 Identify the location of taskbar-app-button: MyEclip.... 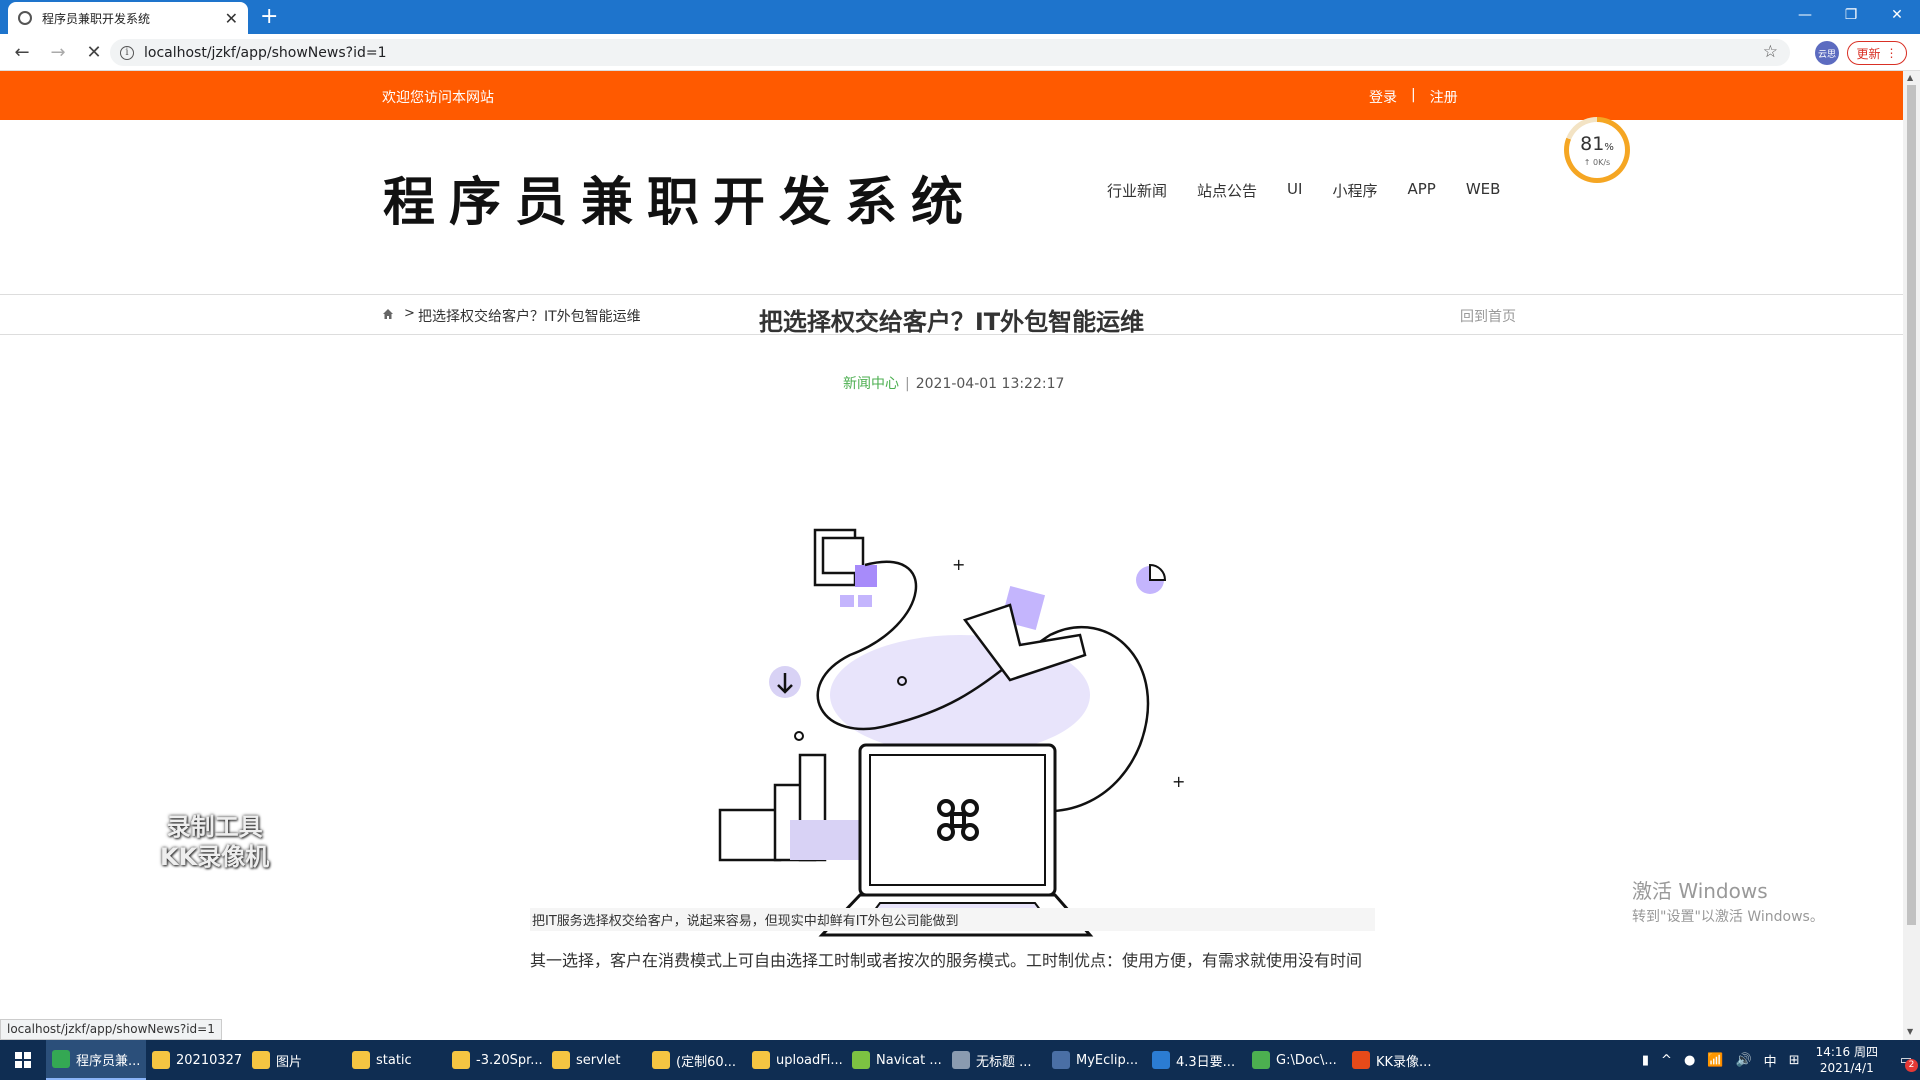
(1096, 1060).